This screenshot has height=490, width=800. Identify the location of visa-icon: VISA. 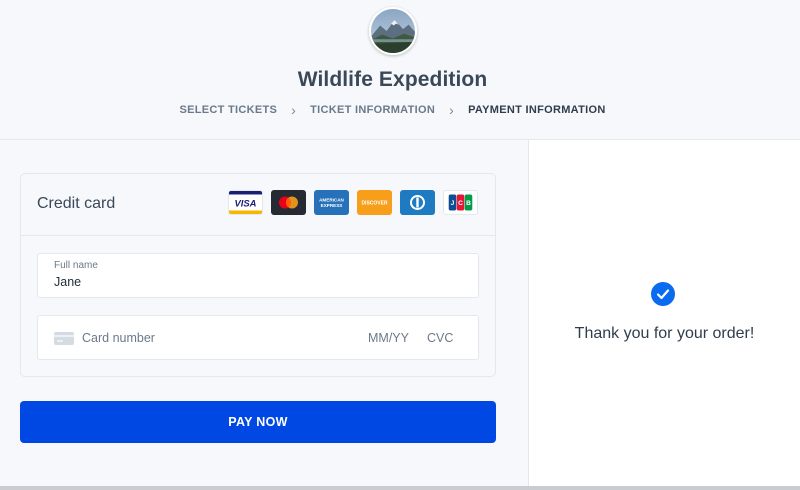
(245, 202).